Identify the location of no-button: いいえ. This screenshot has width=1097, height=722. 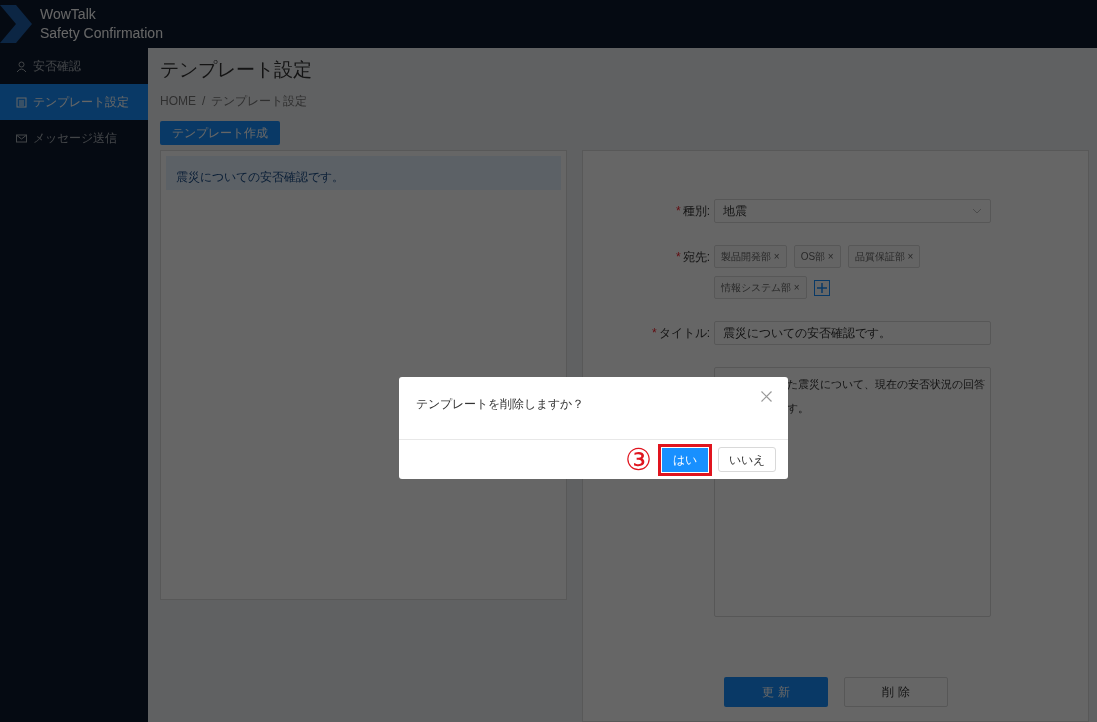
(747, 459).